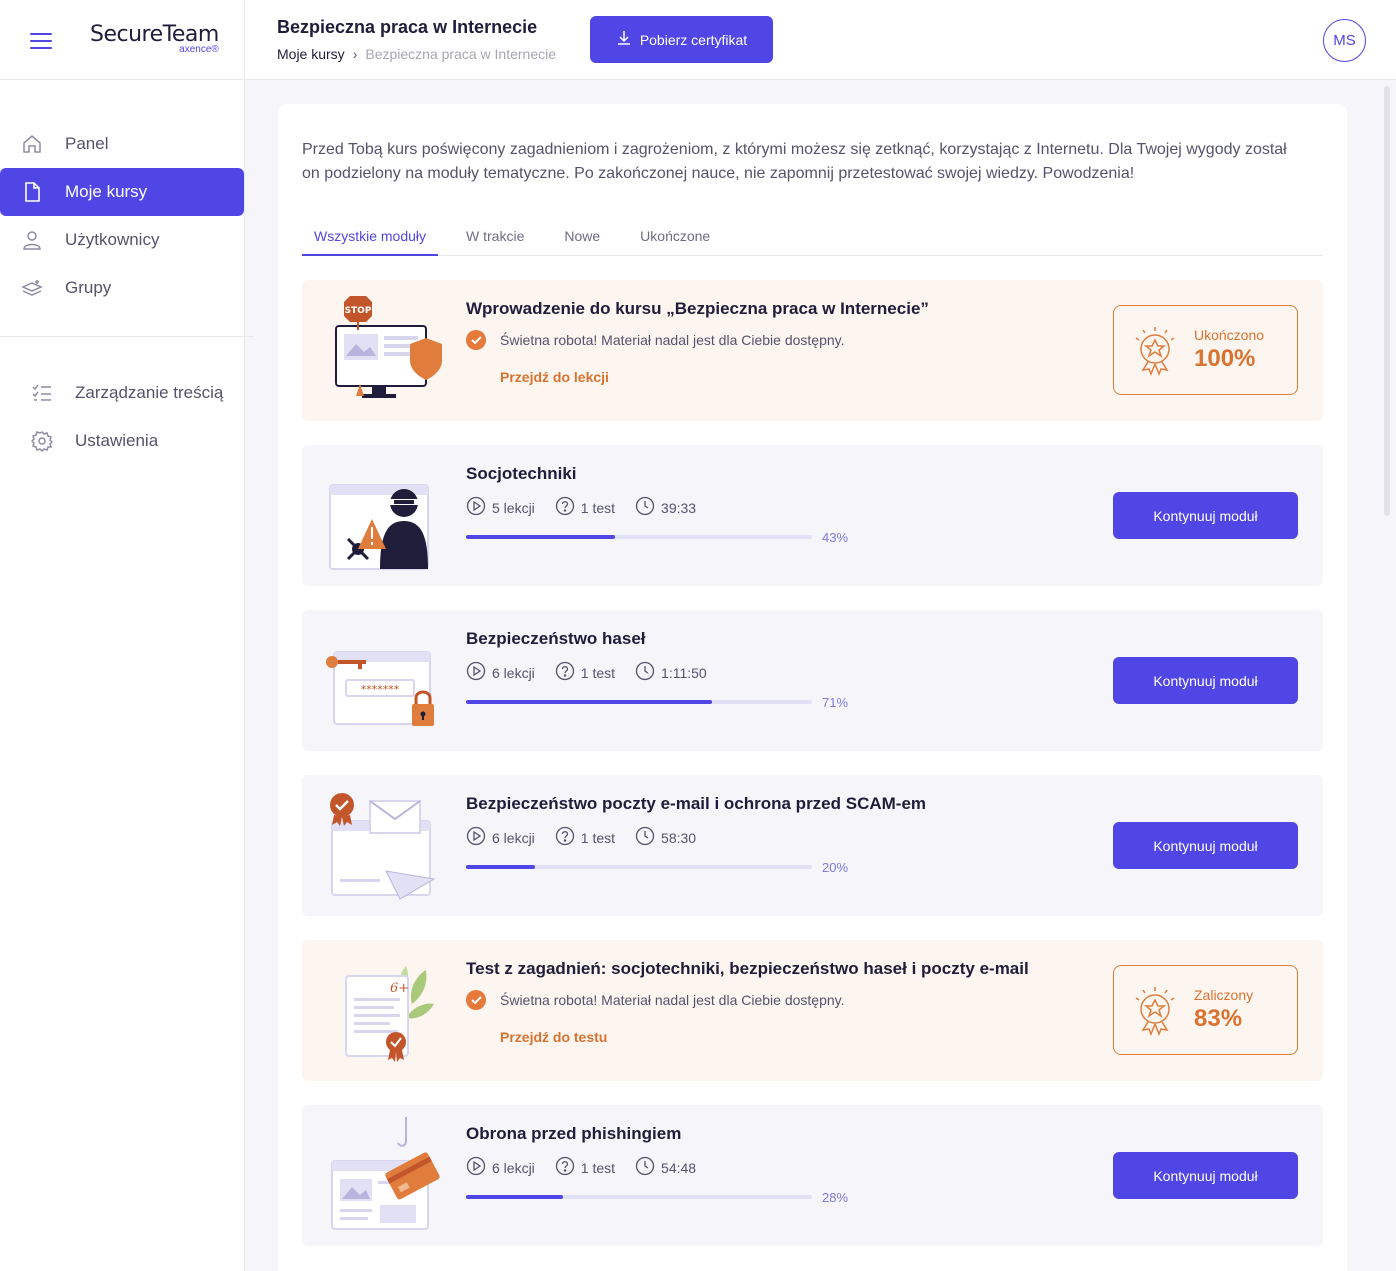 Image resolution: width=1396 pixels, height=1271 pixels. I want to click on sidebar-item-label: Moje kursy, so click(106, 191).